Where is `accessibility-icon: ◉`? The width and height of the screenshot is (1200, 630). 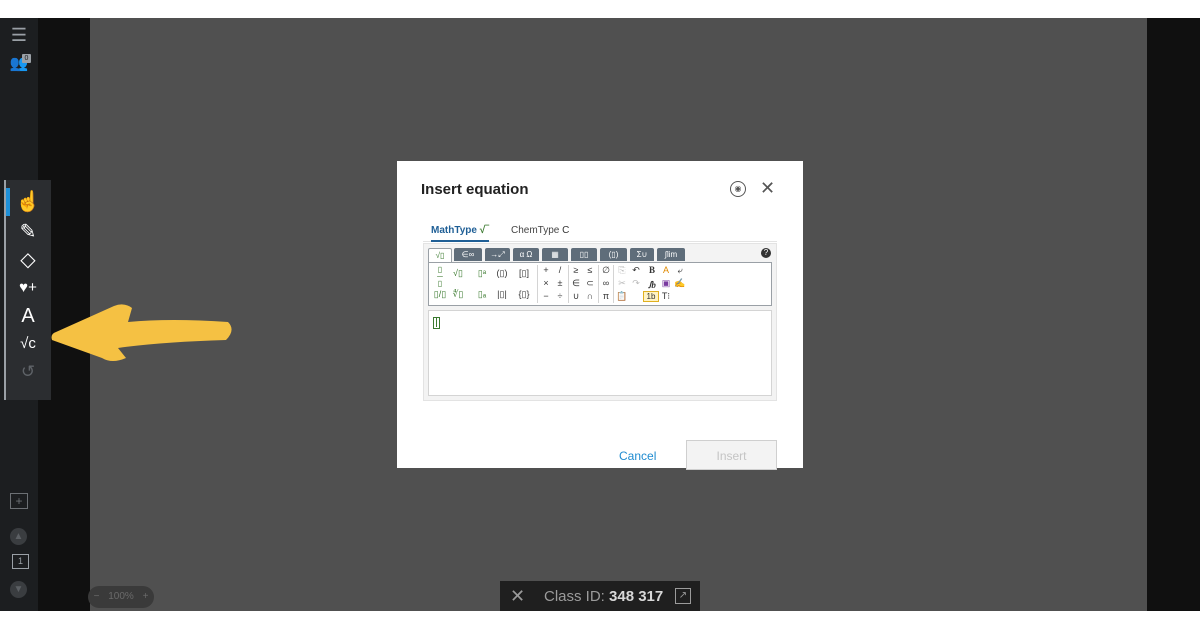 accessibility-icon: ◉ is located at coordinates (738, 189).